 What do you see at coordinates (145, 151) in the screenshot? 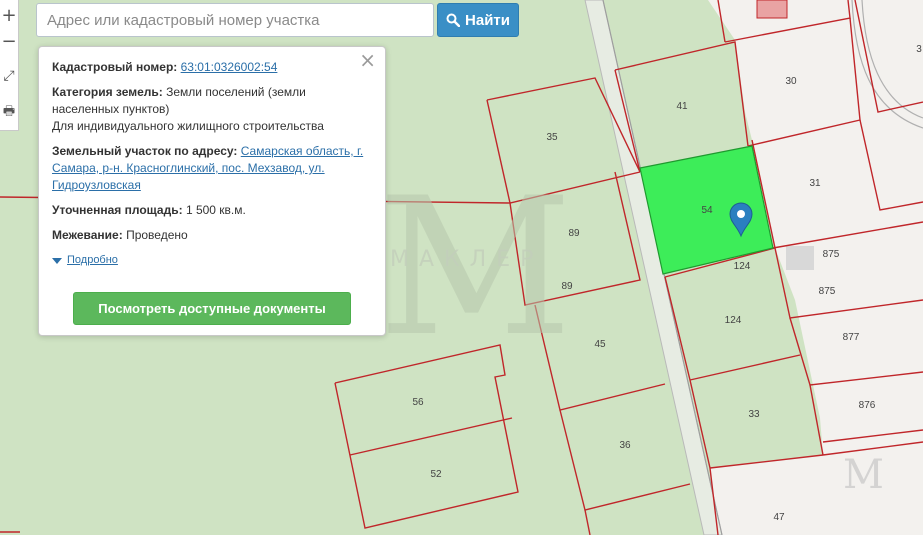
I see `address-label: Земельный участок по адресу:` at bounding box center [145, 151].